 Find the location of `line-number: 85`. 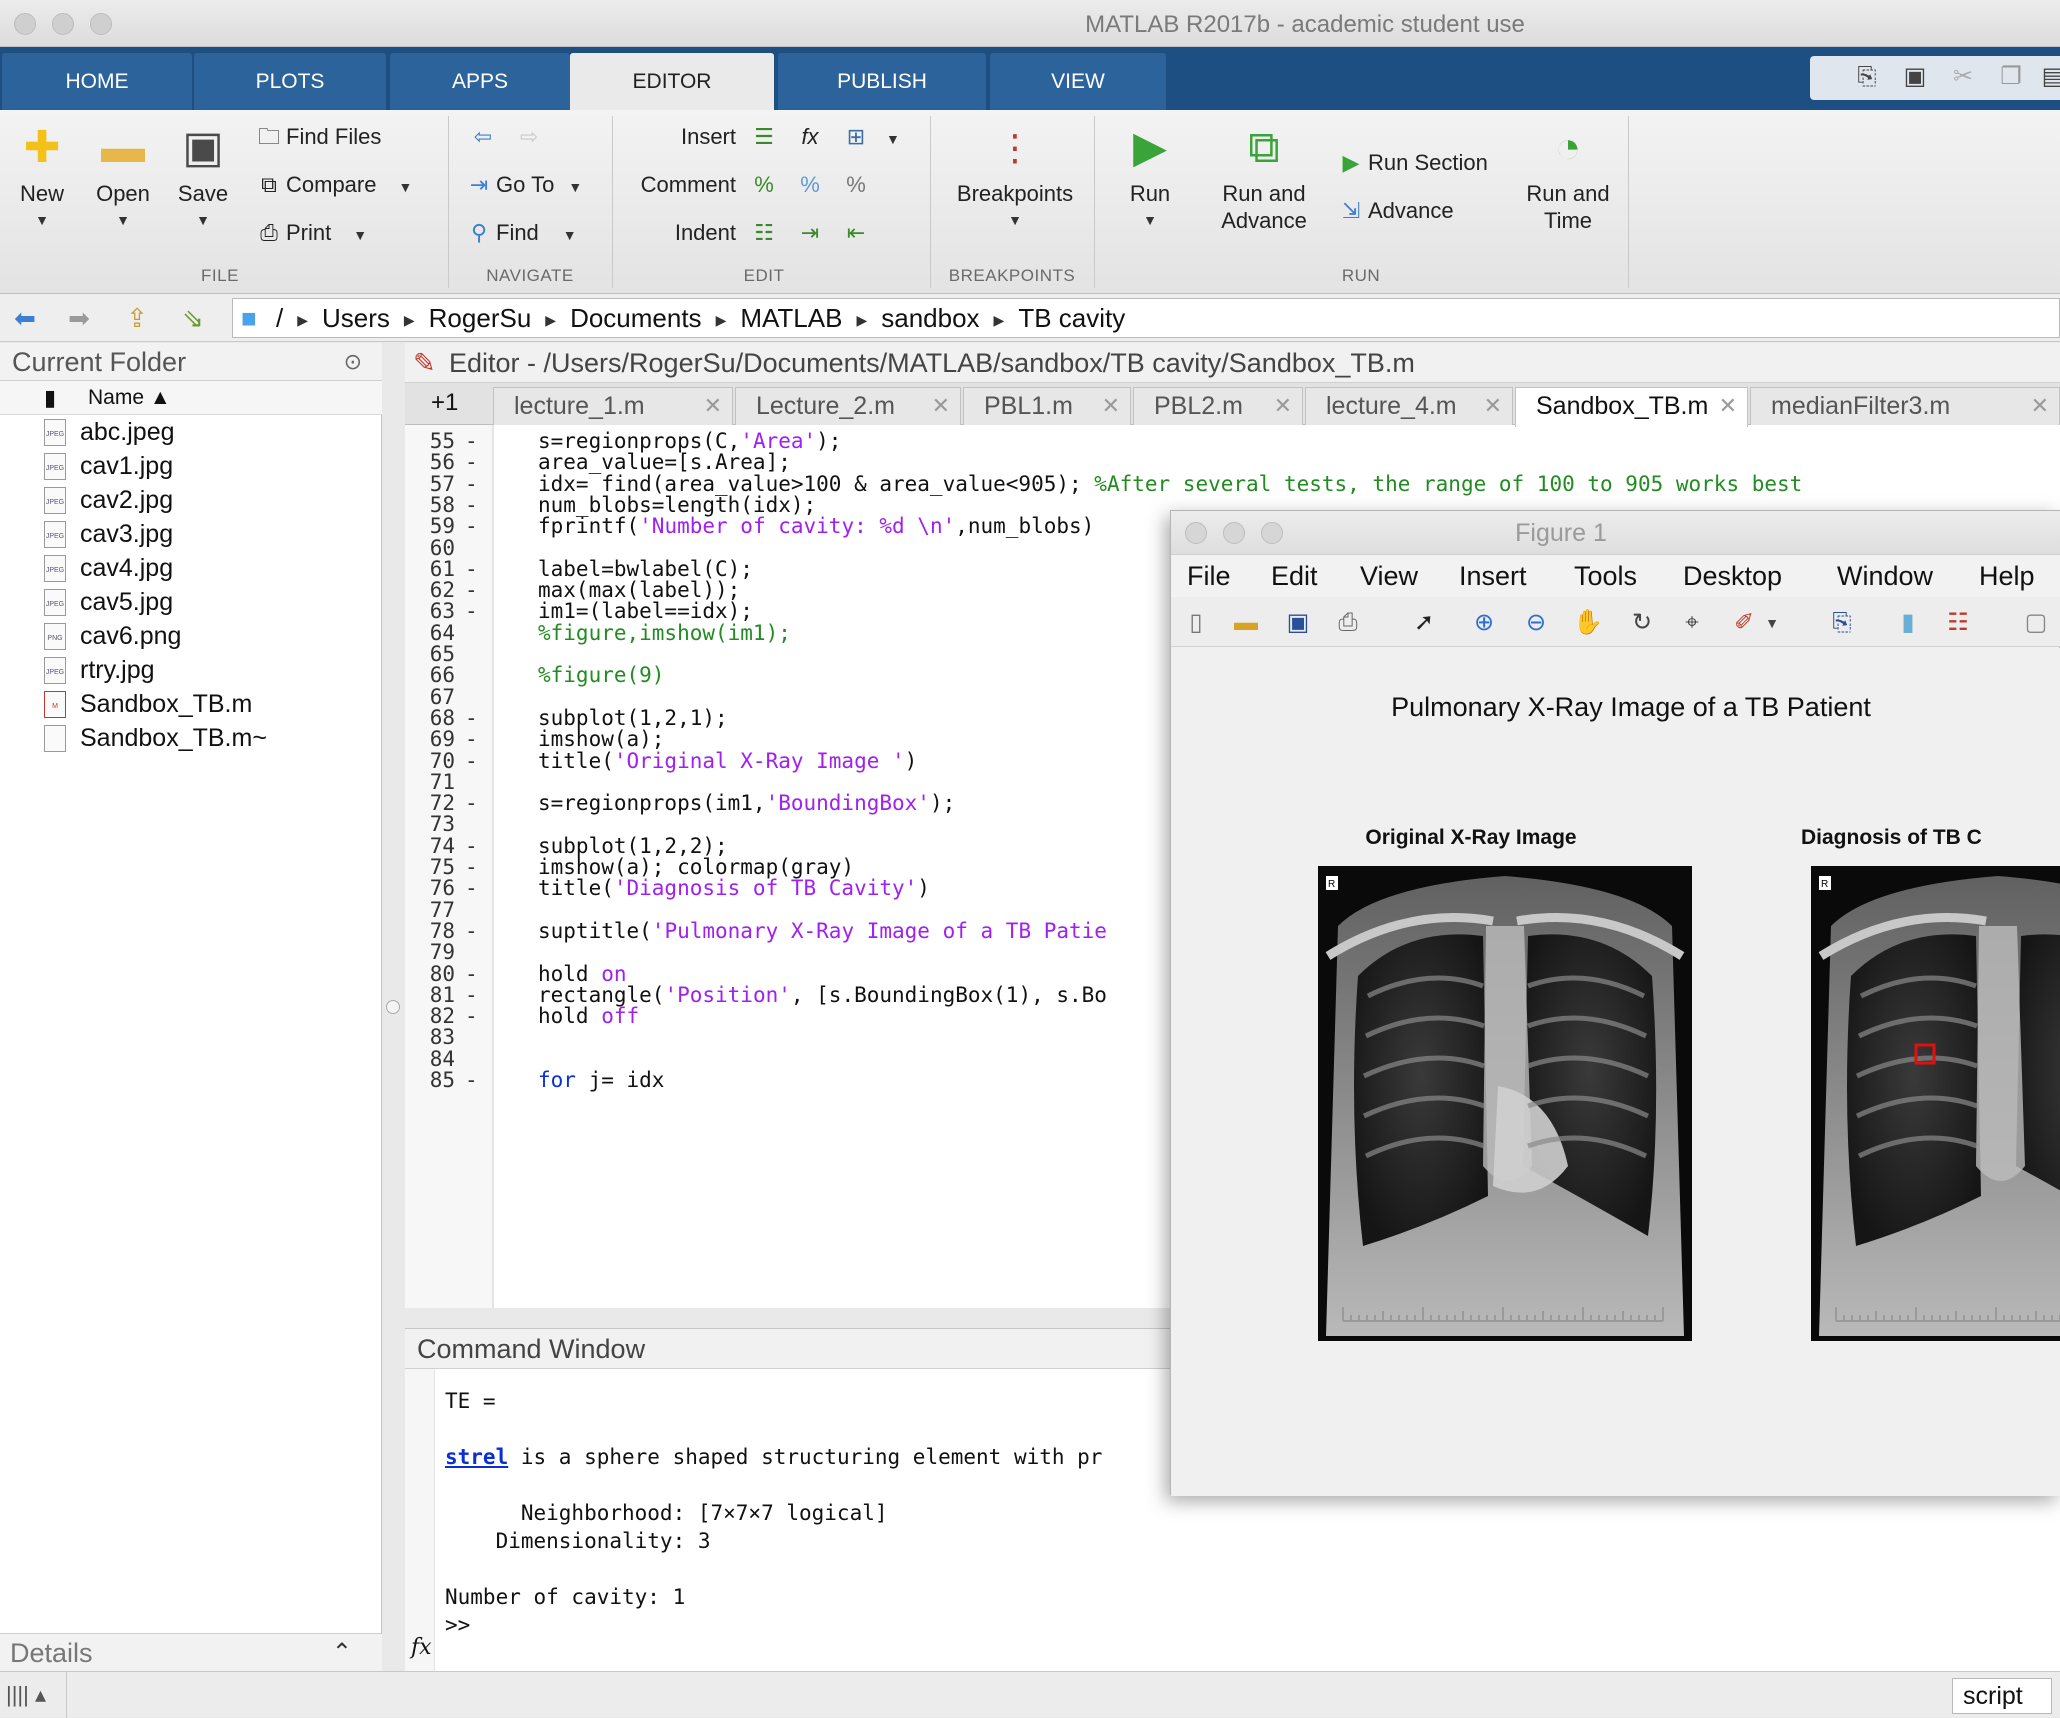

line-number: 85 is located at coordinates (430, 1080).